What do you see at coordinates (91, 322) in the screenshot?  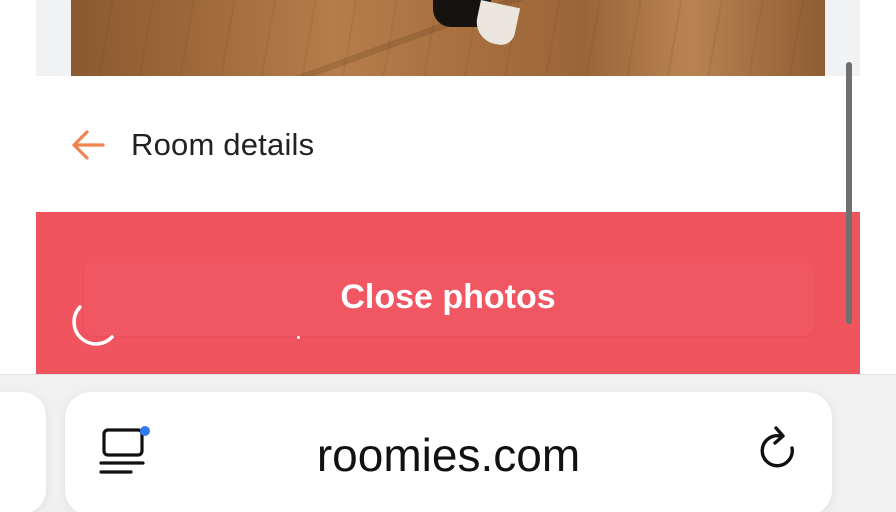 I see `spinner-icon` at bounding box center [91, 322].